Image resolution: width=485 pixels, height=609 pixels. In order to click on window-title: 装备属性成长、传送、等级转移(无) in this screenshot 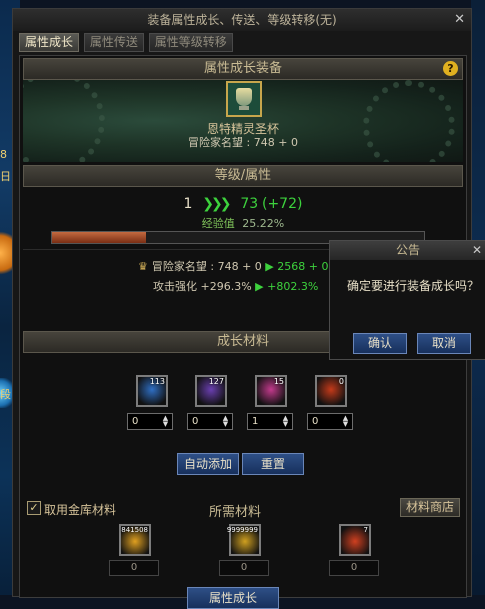, I will do `click(242, 20)`.